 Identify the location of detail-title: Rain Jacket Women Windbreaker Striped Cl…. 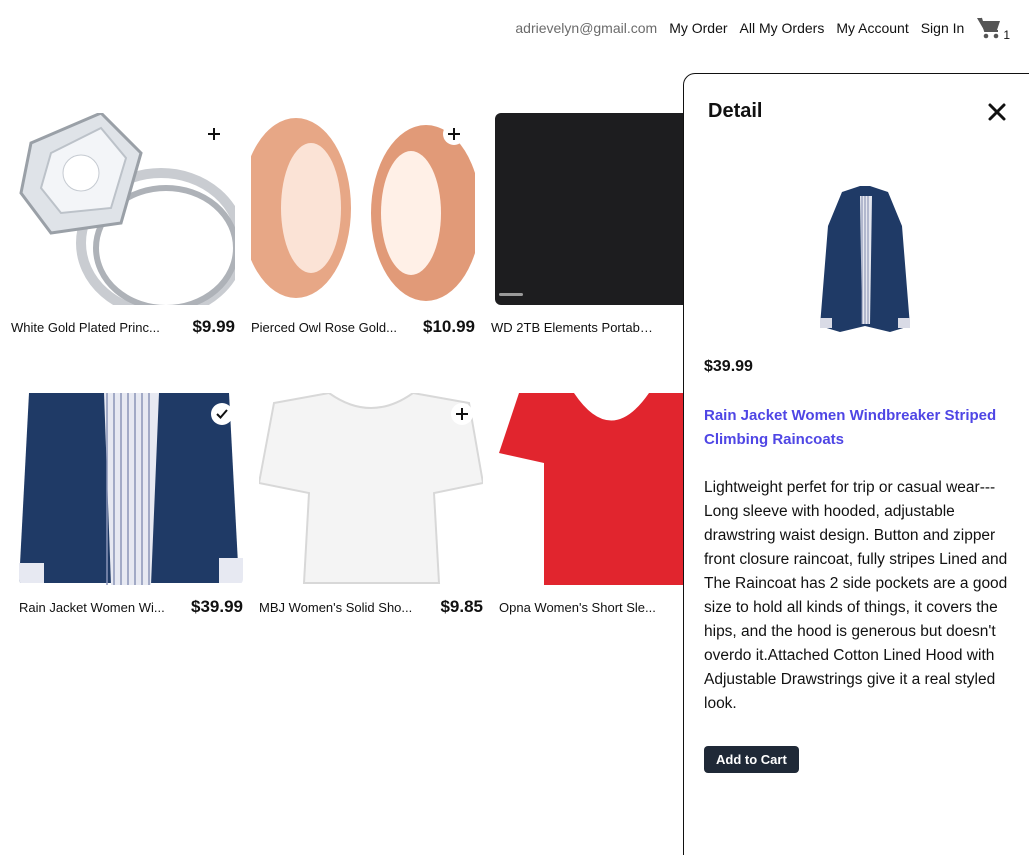
(864, 428).